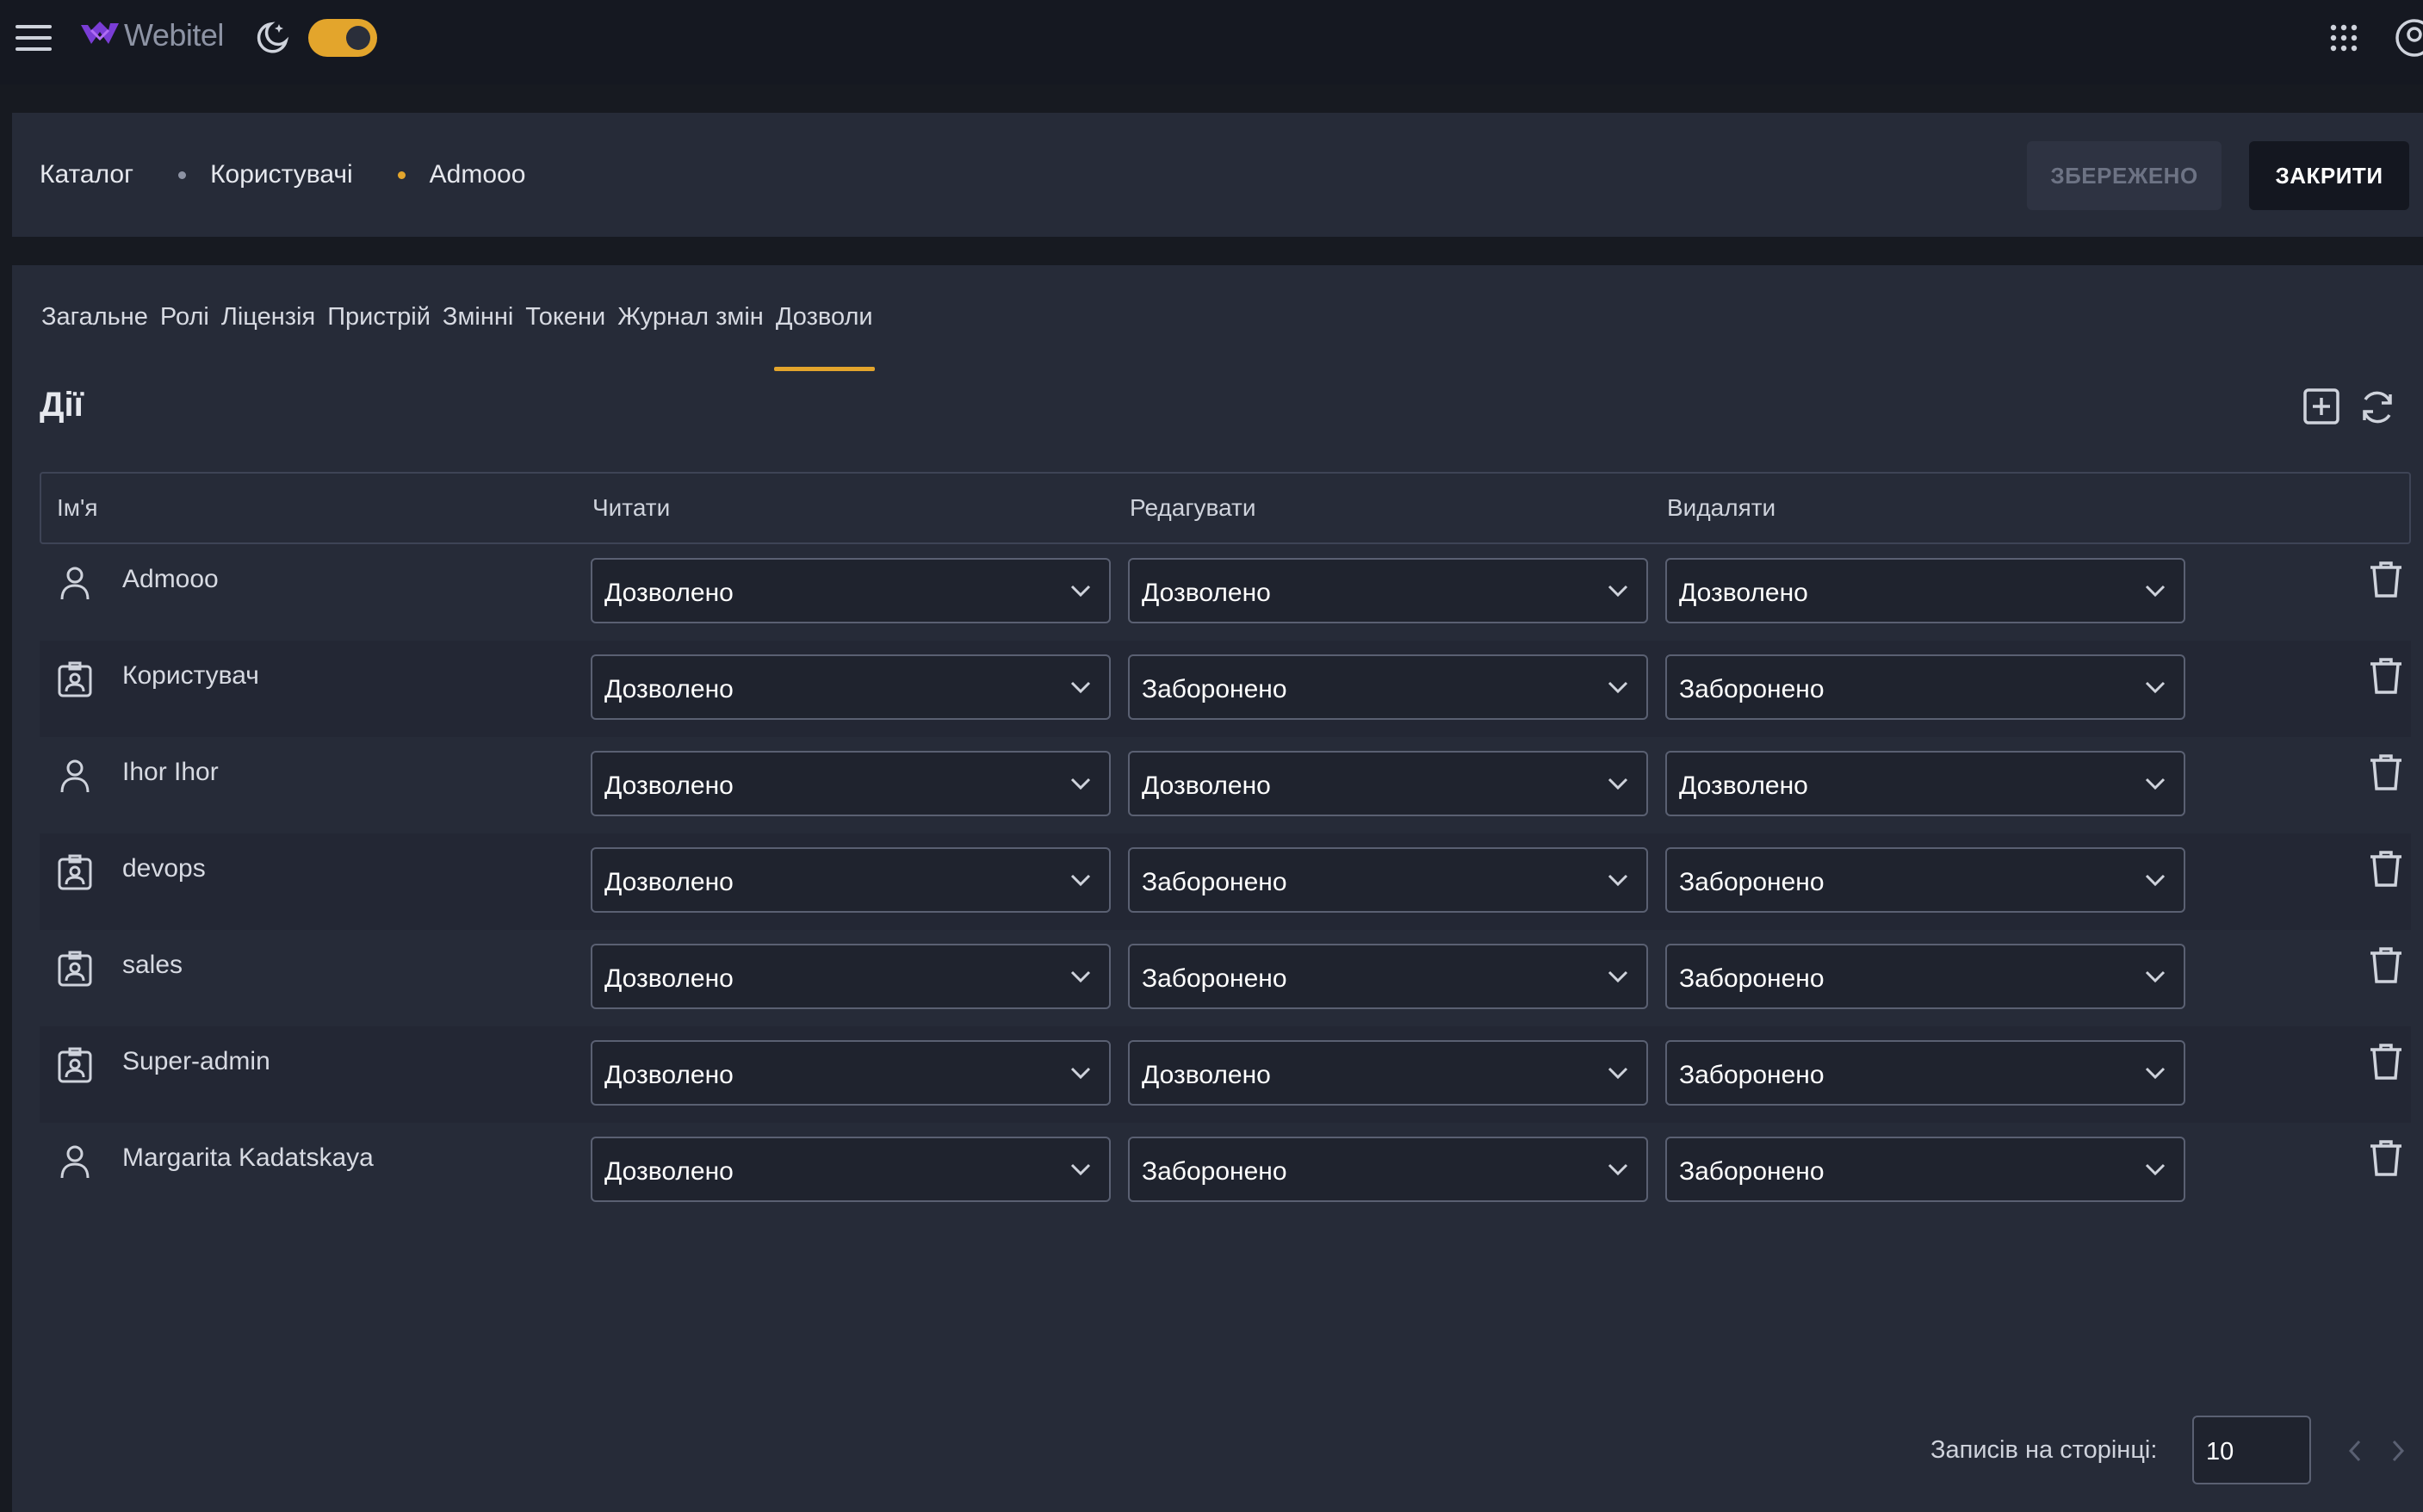  What do you see at coordinates (478, 323) in the screenshot?
I see `tab-variables: Змінні` at bounding box center [478, 323].